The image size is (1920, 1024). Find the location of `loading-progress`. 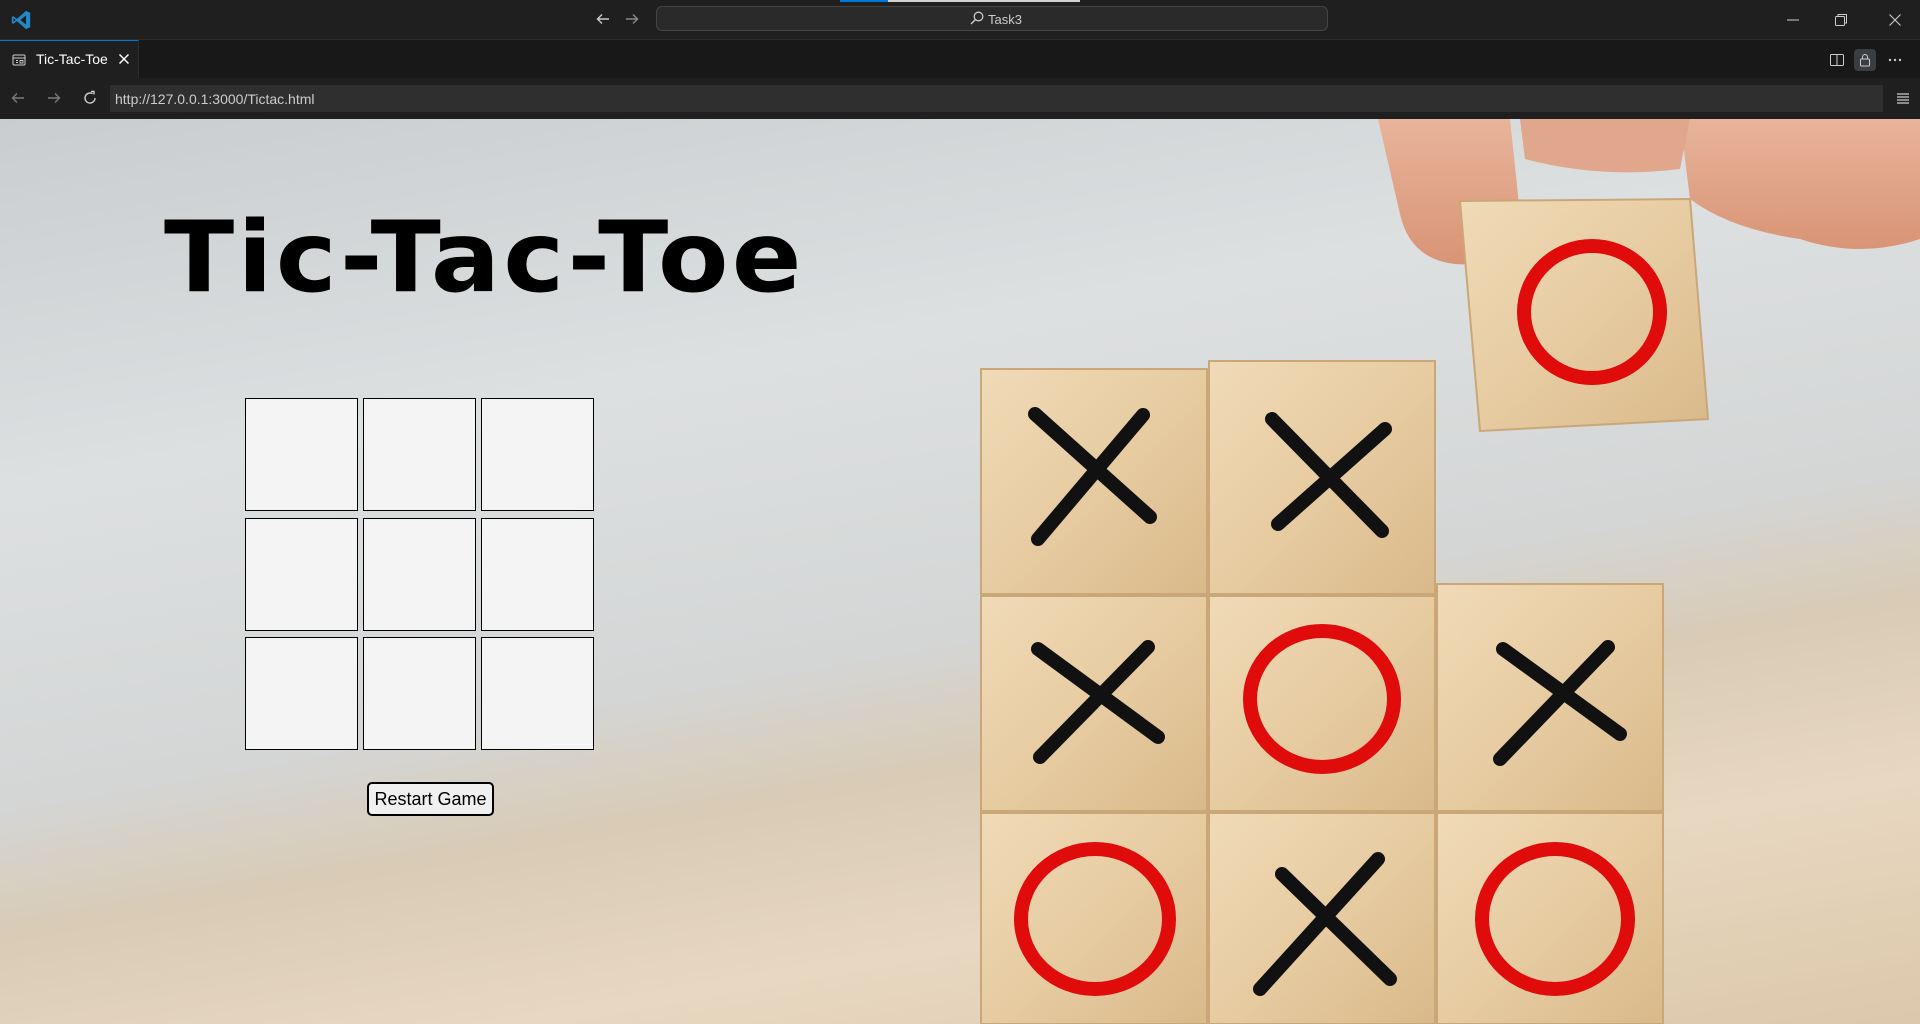

loading-progress is located at coordinates (960, 1).